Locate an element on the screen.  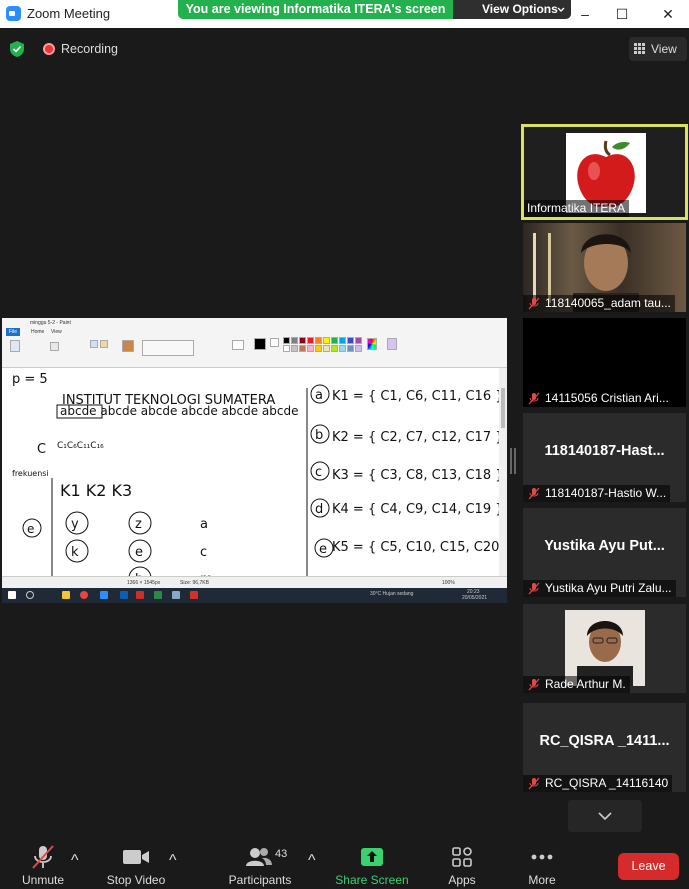
unmute-button: Unmute is located at coordinates (43, 862).